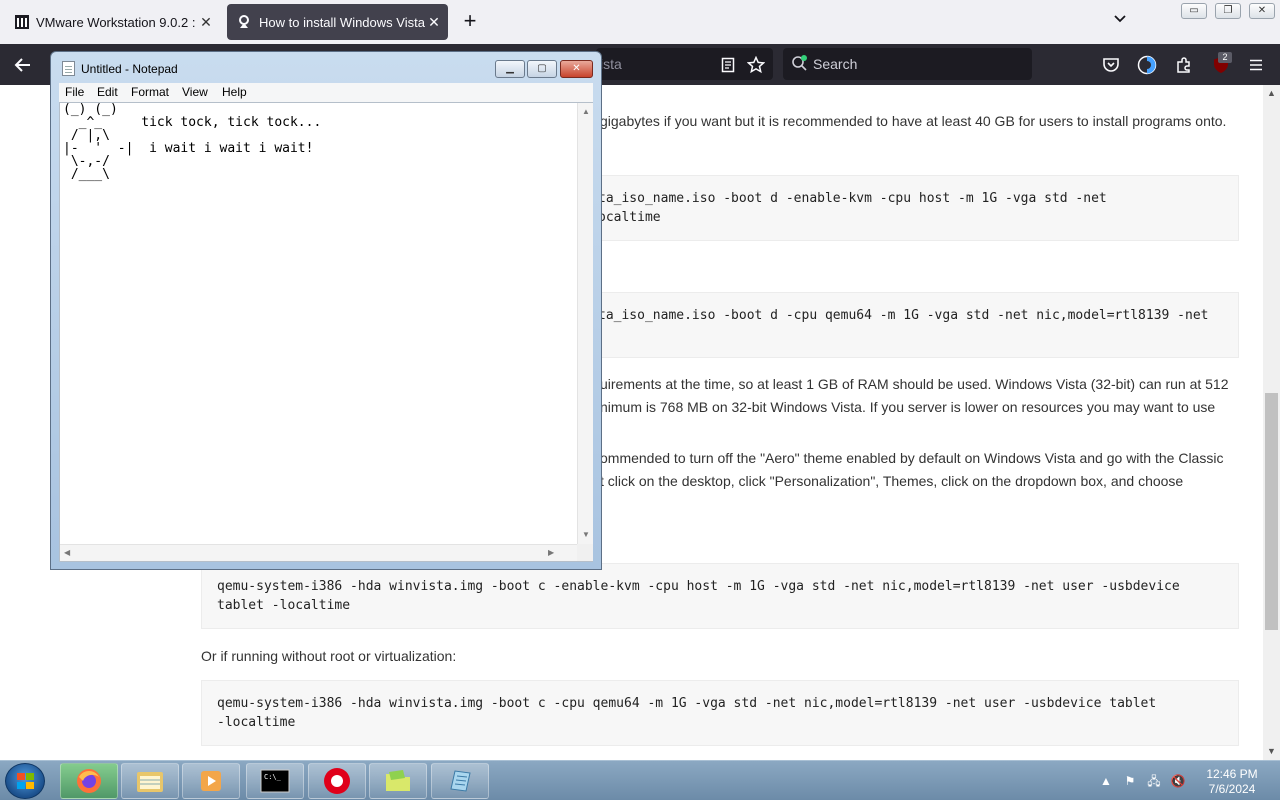 The height and width of the screenshot is (800, 1280). I want to click on taskbar-firefox, so click(89, 781).